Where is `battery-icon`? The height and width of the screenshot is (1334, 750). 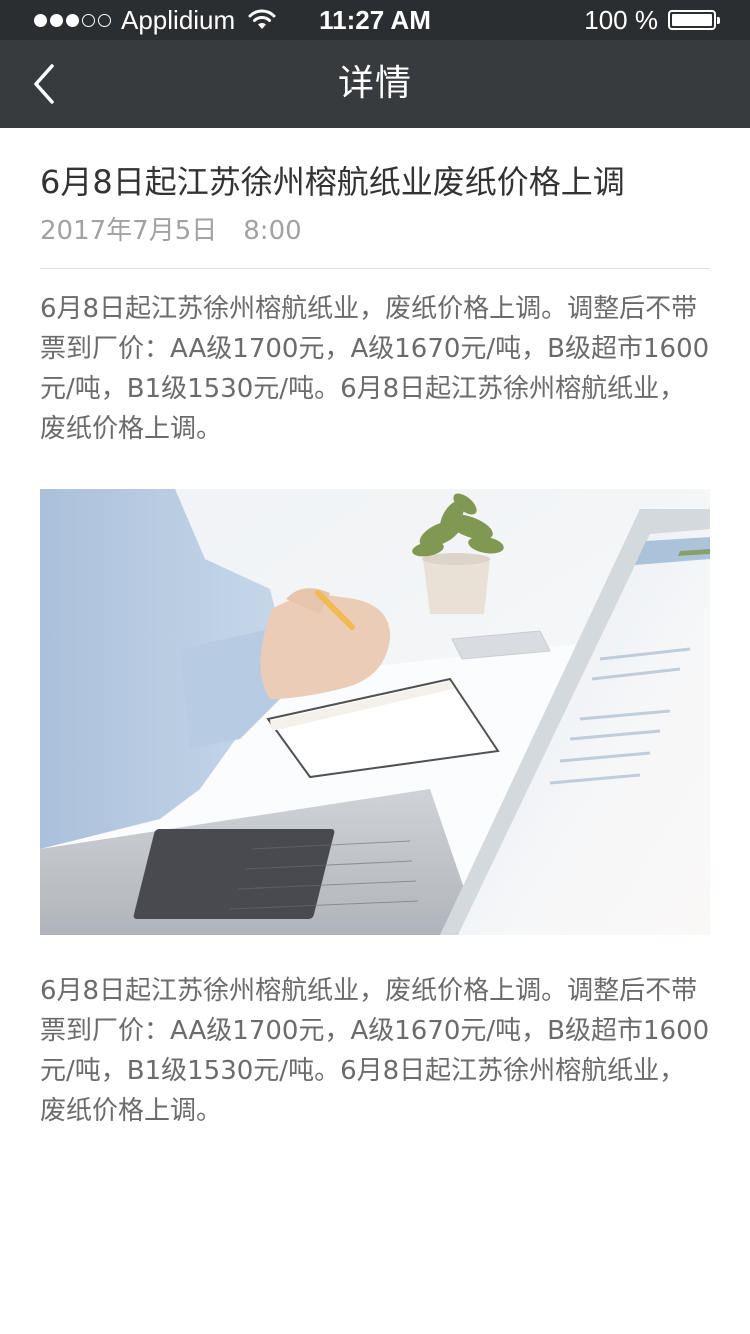
battery-icon is located at coordinates (694, 20).